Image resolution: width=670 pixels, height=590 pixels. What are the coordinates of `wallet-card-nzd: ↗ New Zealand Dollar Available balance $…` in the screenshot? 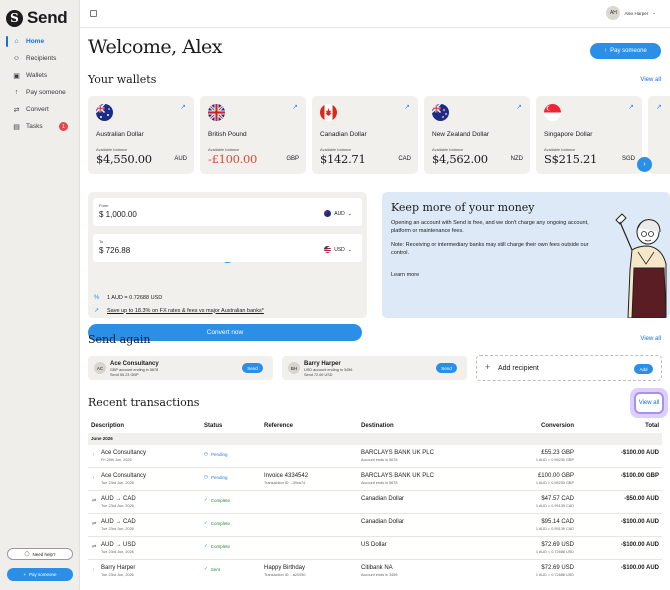 It's located at (477, 135).